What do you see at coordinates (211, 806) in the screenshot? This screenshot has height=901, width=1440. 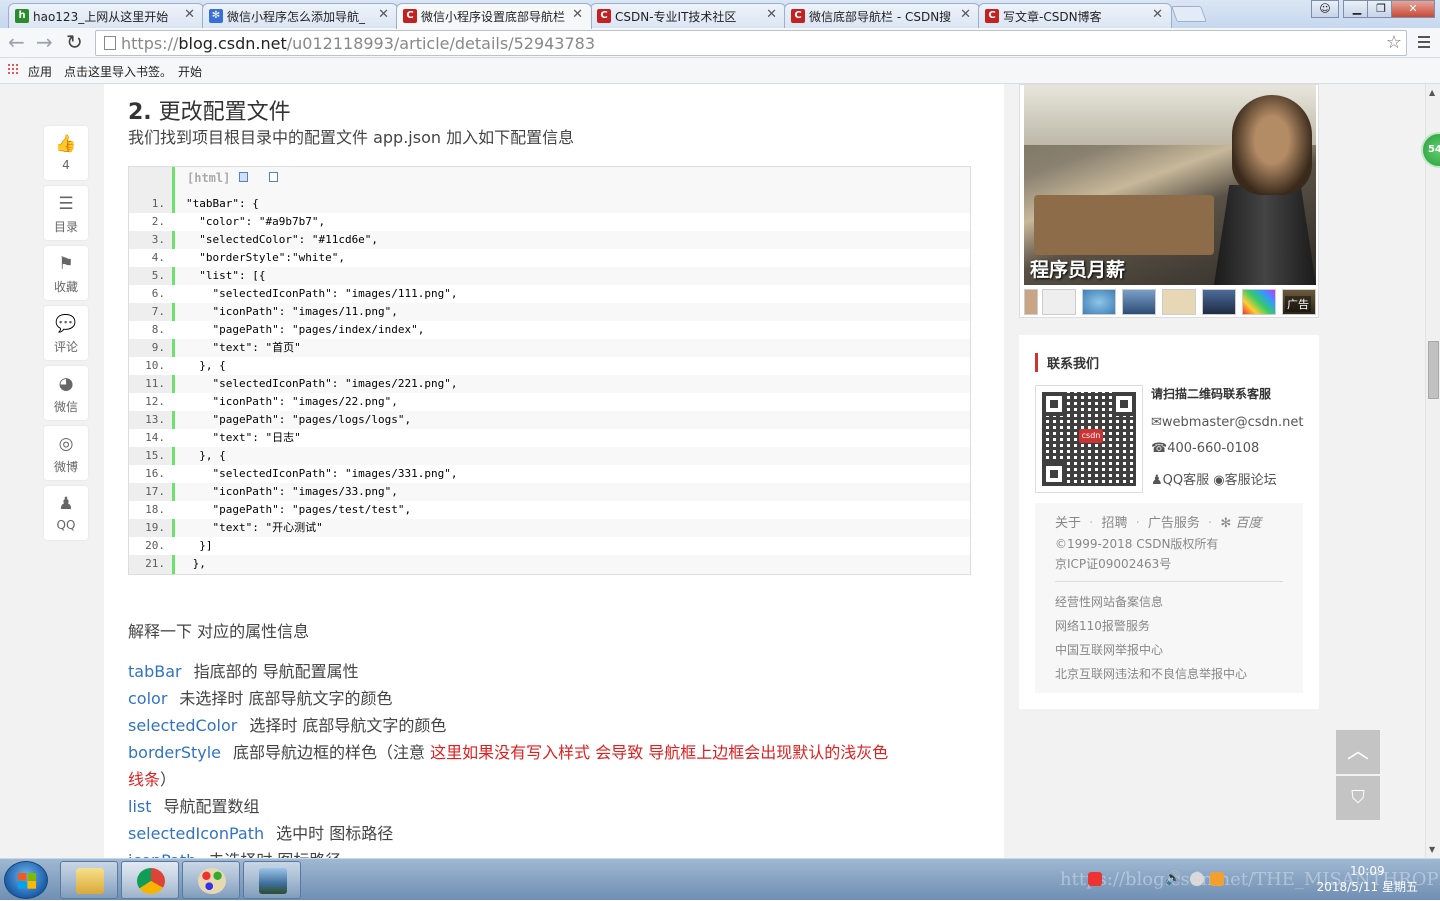 I see `property-desc: 导航配置数组` at bounding box center [211, 806].